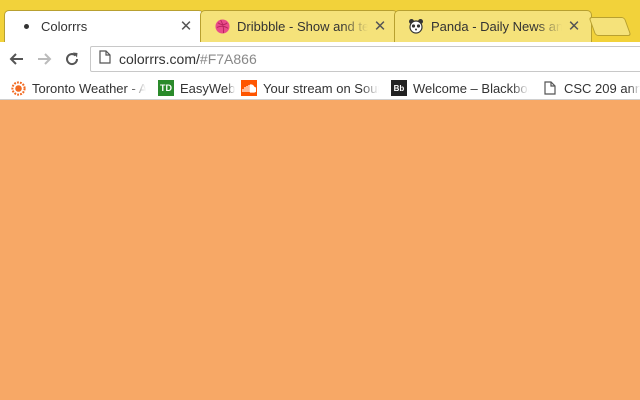 Image resolution: width=640 pixels, height=400 pixels. What do you see at coordinates (496, 26) in the screenshot?
I see `tab-title: Panda - Daily News and Inspiration` at bounding box center [496, 26].